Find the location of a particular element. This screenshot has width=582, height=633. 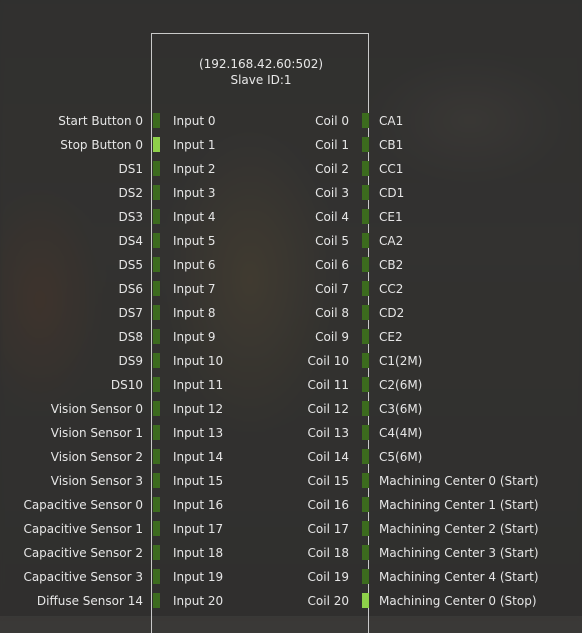

coil-name: Coil 7 is located at coordinates (332, 289).